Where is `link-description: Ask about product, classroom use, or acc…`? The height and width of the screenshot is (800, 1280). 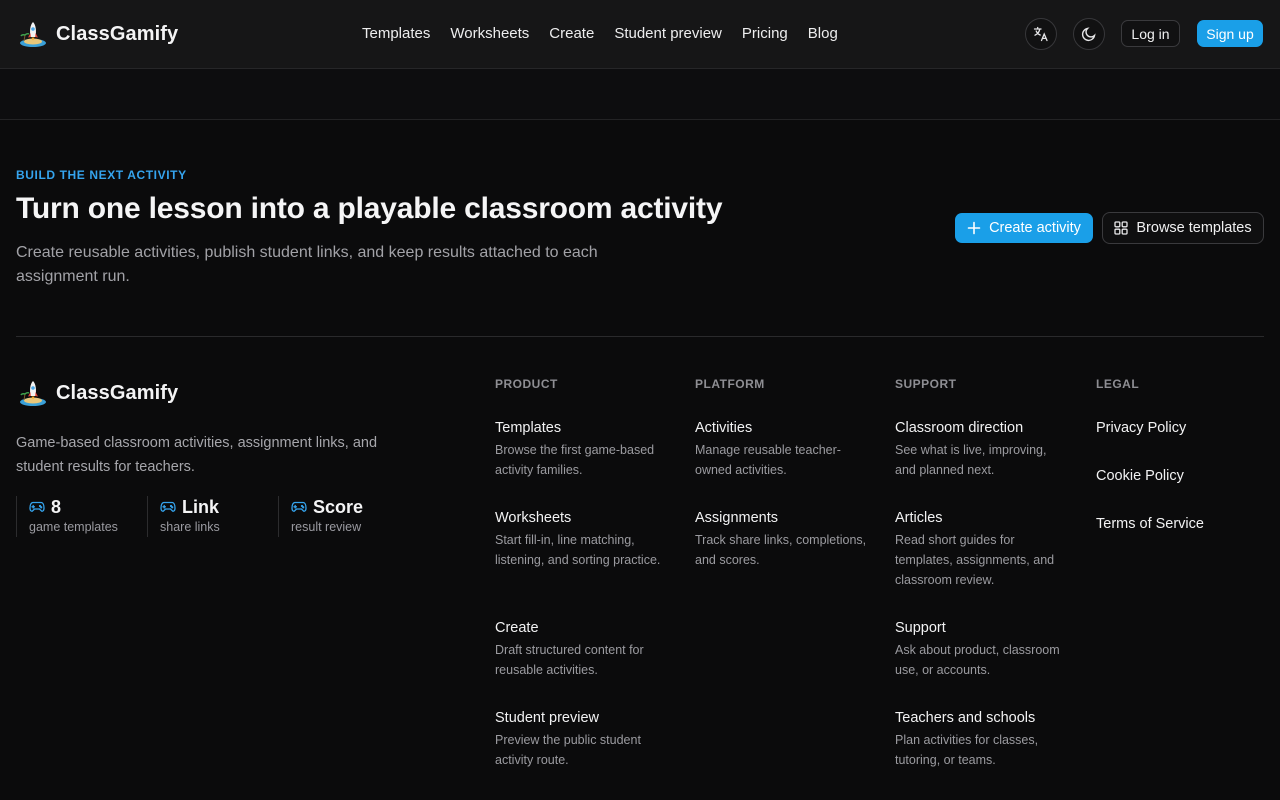
link-description: Ask about product, classroom use, or acc… is located at coordinates (977, 660).